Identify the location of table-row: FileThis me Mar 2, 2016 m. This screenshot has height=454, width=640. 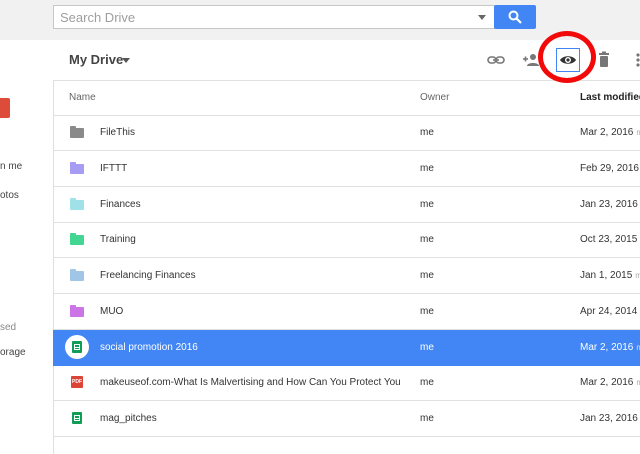
(346, 133).